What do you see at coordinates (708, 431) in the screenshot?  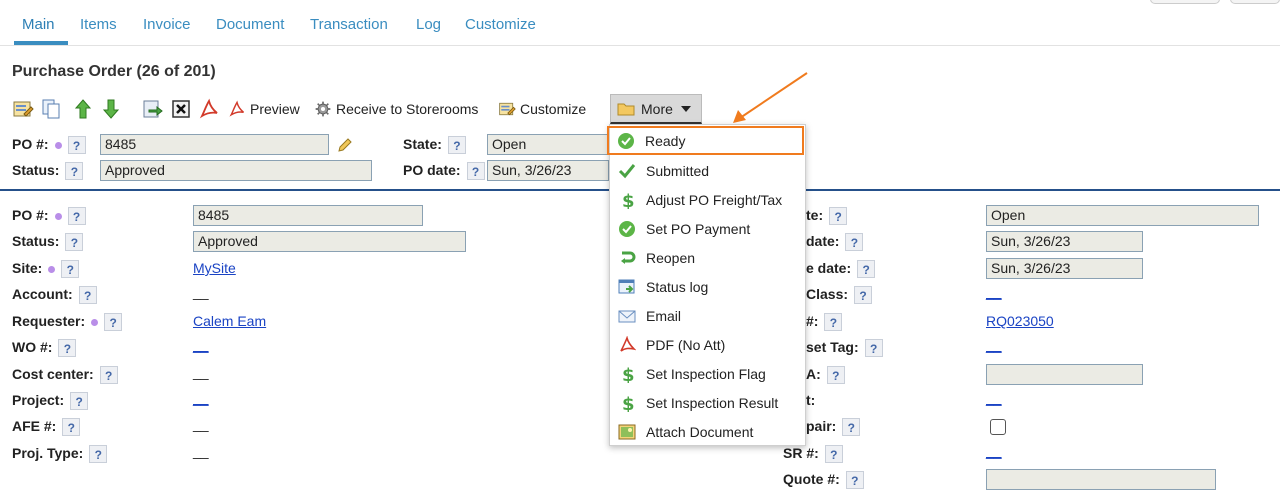 I see `menu-item-attach-document: Attach Document` at bounding box center [708, 431].